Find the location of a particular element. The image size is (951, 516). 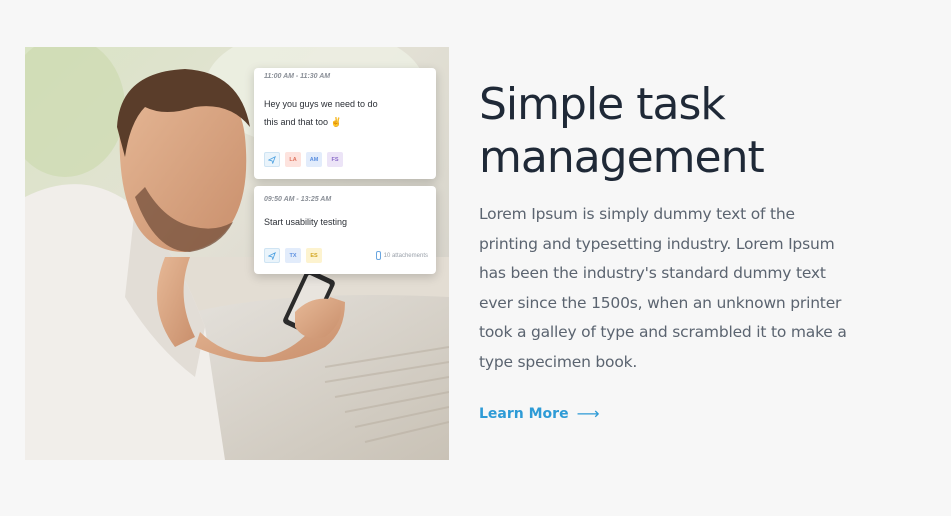

learn-more-link: Learn More ⟶ is located at coordinates (539, 413).